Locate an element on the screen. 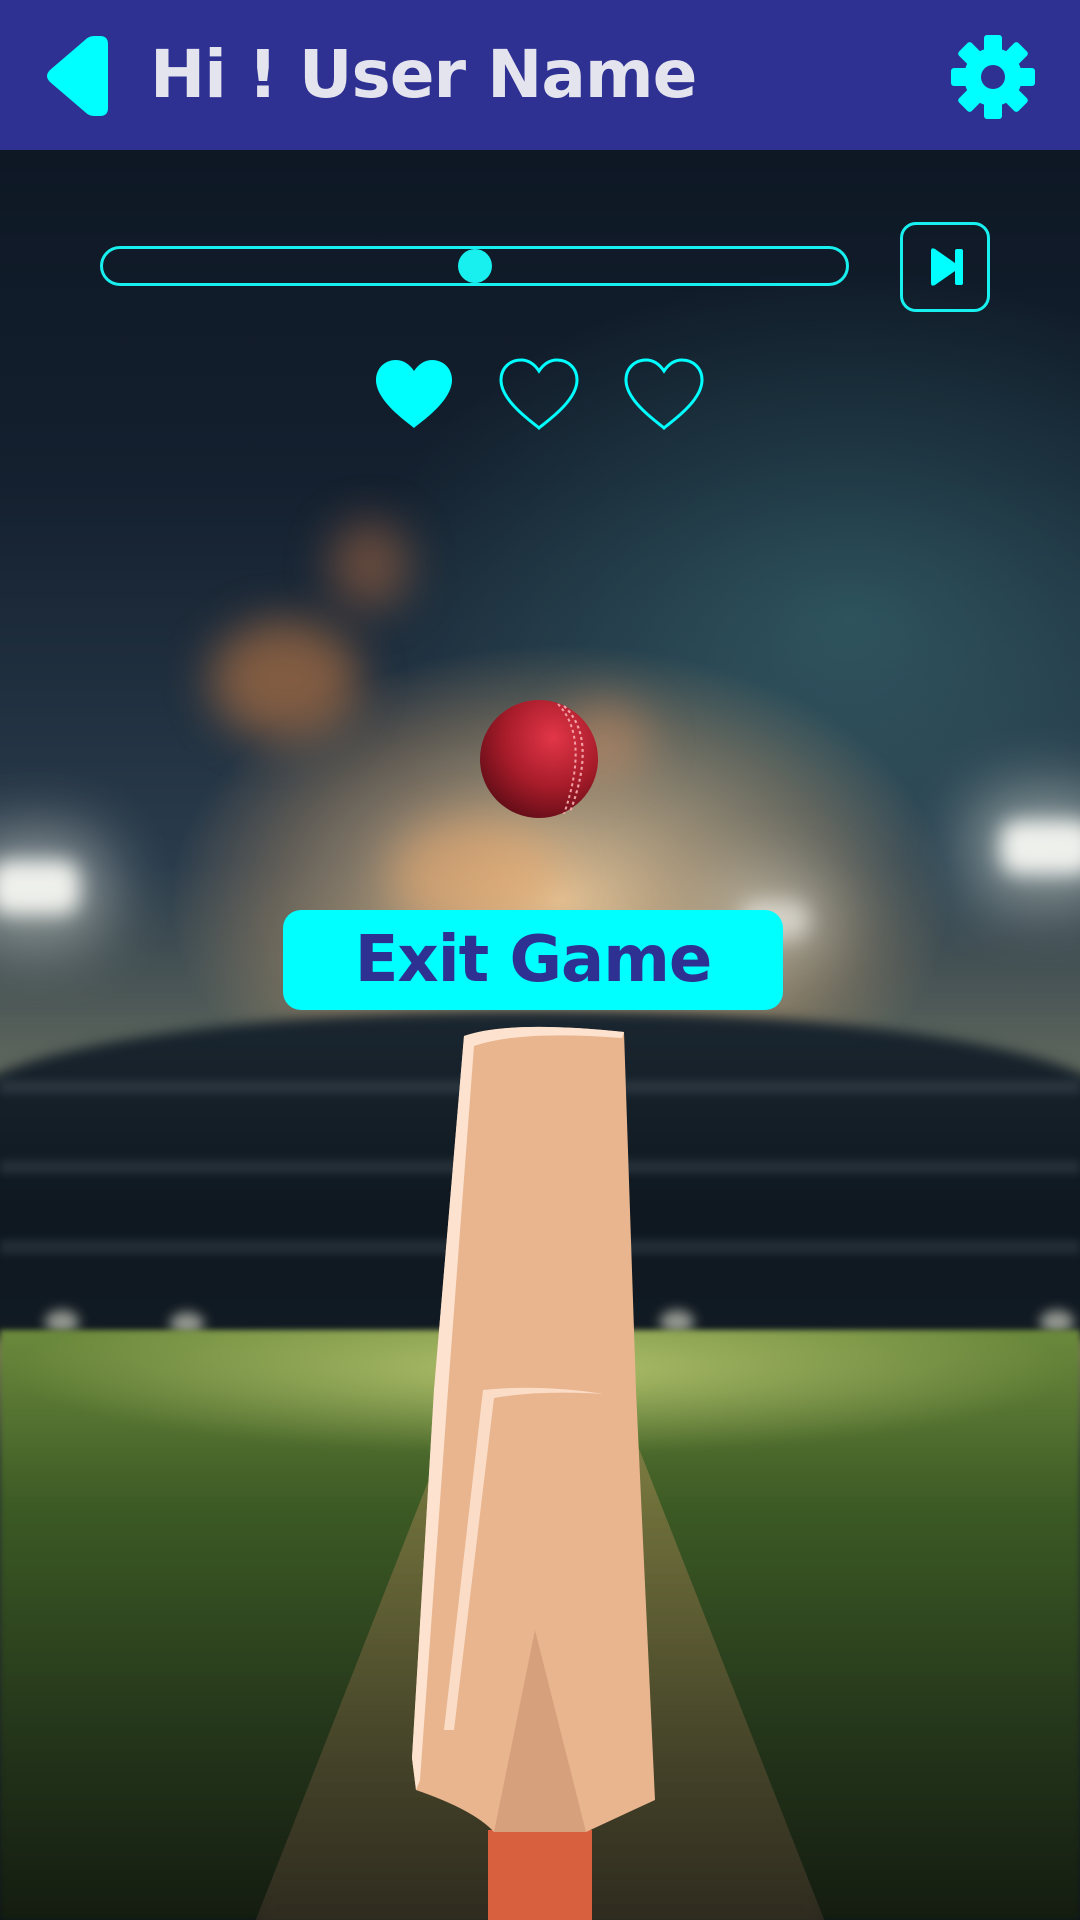 The image size is (1080, 1920). page-title: Hi ! User Name is located at coordinates (423, 74).